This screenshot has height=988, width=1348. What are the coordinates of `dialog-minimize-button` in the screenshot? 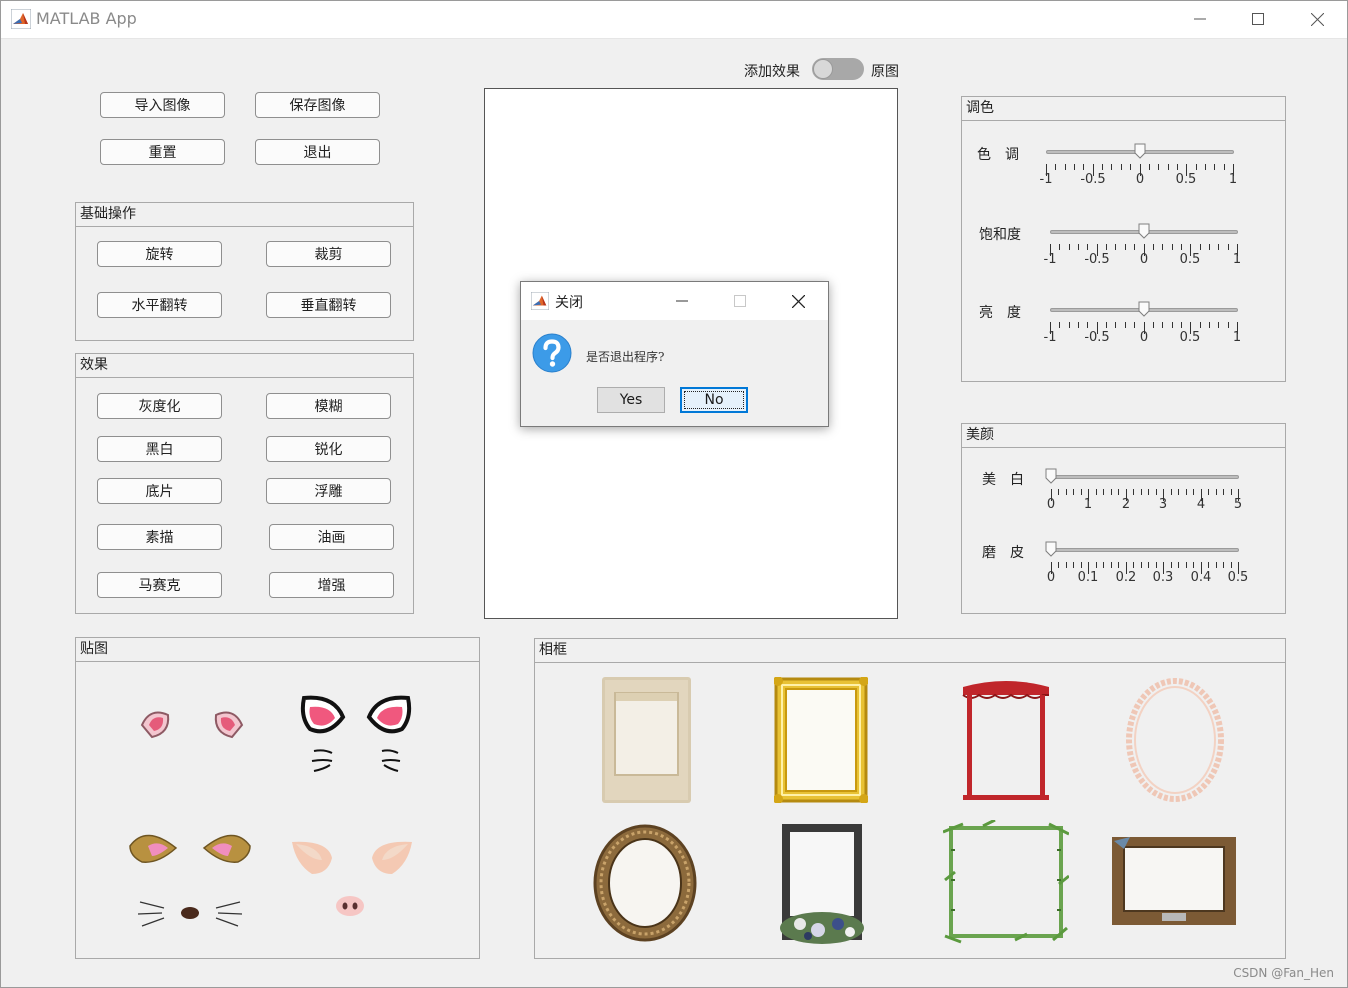 It's located at (682, 301).